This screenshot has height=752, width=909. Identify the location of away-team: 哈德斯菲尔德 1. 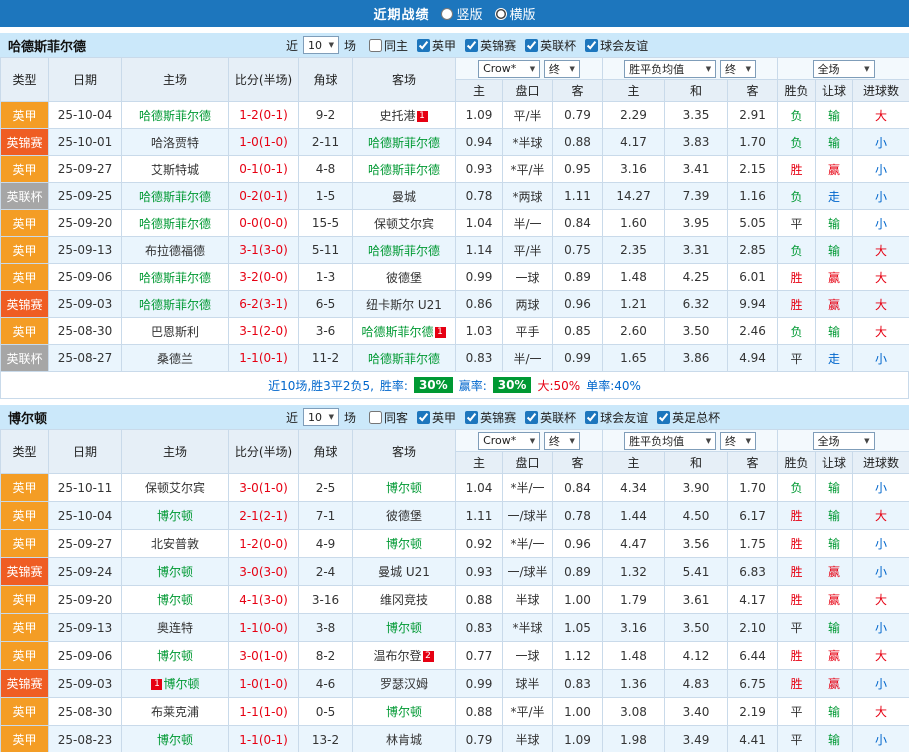
(404, 331).